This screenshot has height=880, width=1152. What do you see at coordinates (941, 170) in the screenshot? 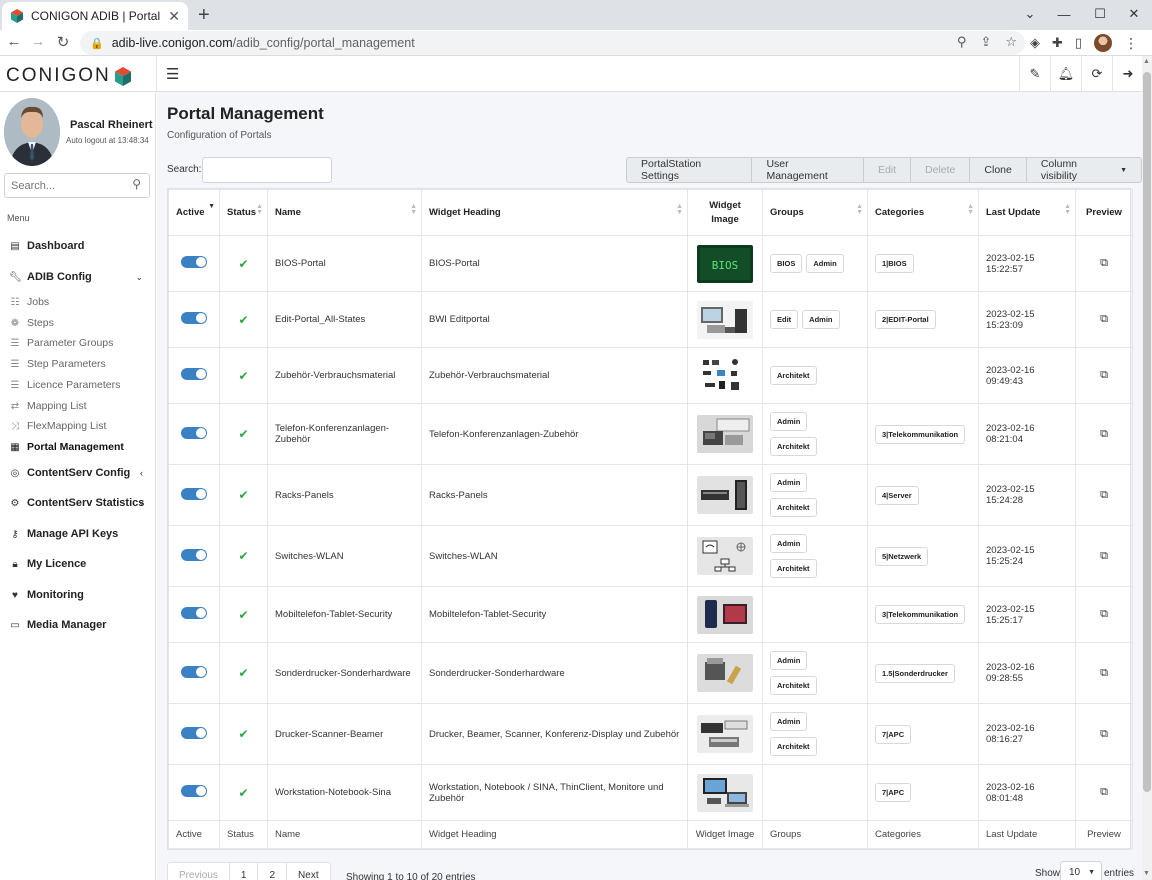
I see `delete-button: Delete` at bounding box center [941, 170].